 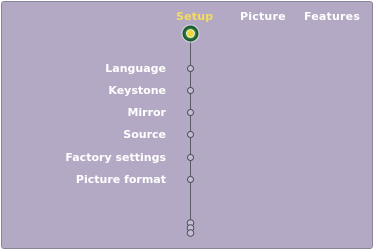 I want to click on more-items-icon, so click(x=190, y=229).